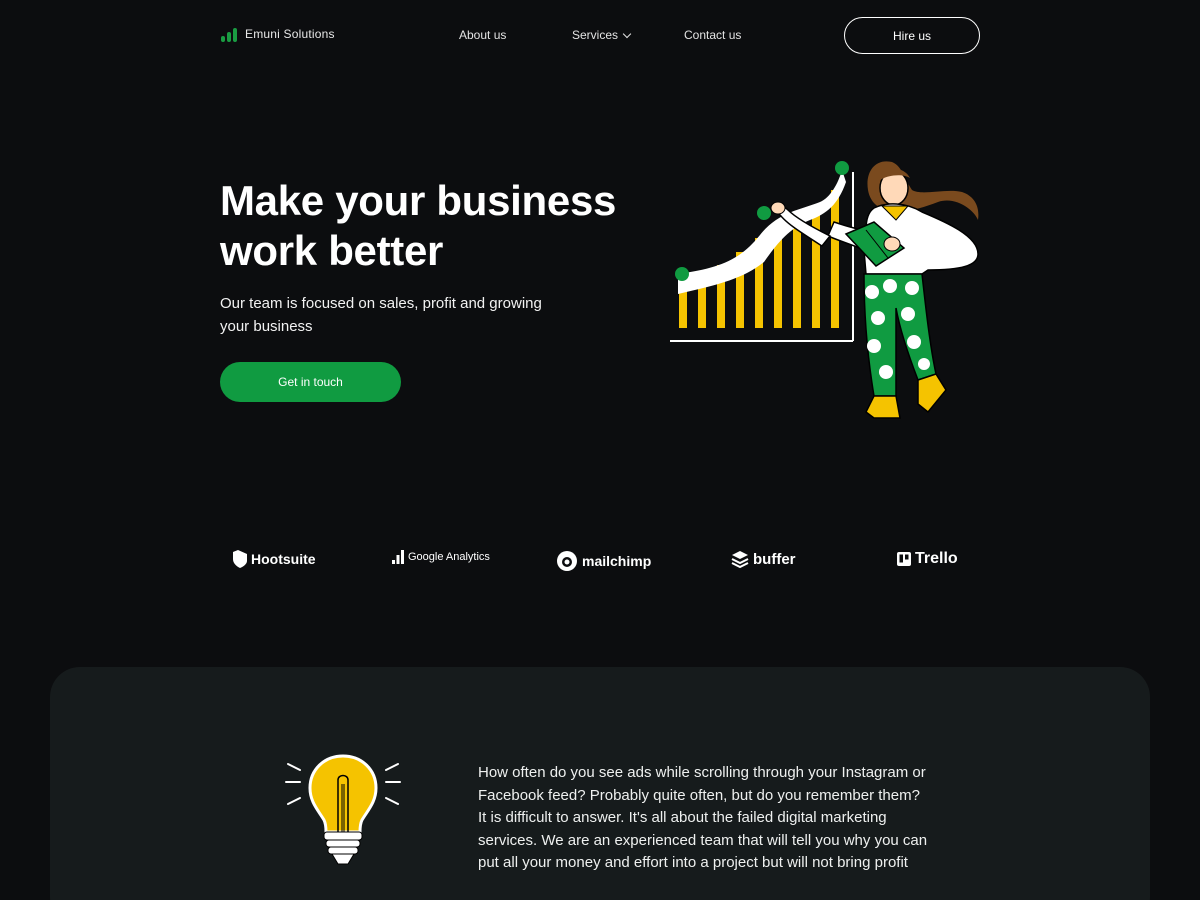 The image size is (1200, 900). Describe the element at coordinates (482, 35) in the screenshot. I see `nav-about-us: About us` at that location.